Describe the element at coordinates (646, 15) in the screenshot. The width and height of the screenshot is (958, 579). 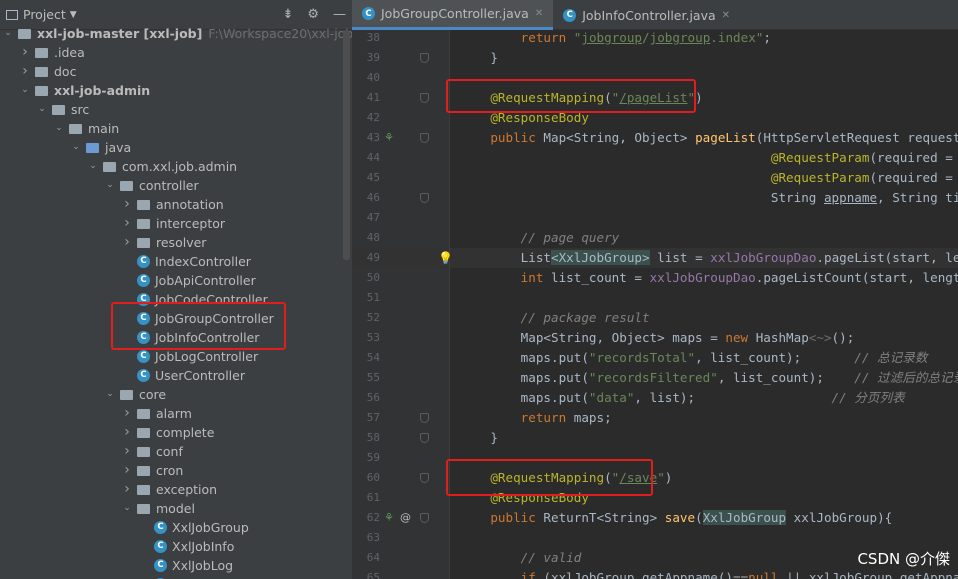
I see `tab-jobinfocontroller: C JobInfoController.java ✕` at that location.